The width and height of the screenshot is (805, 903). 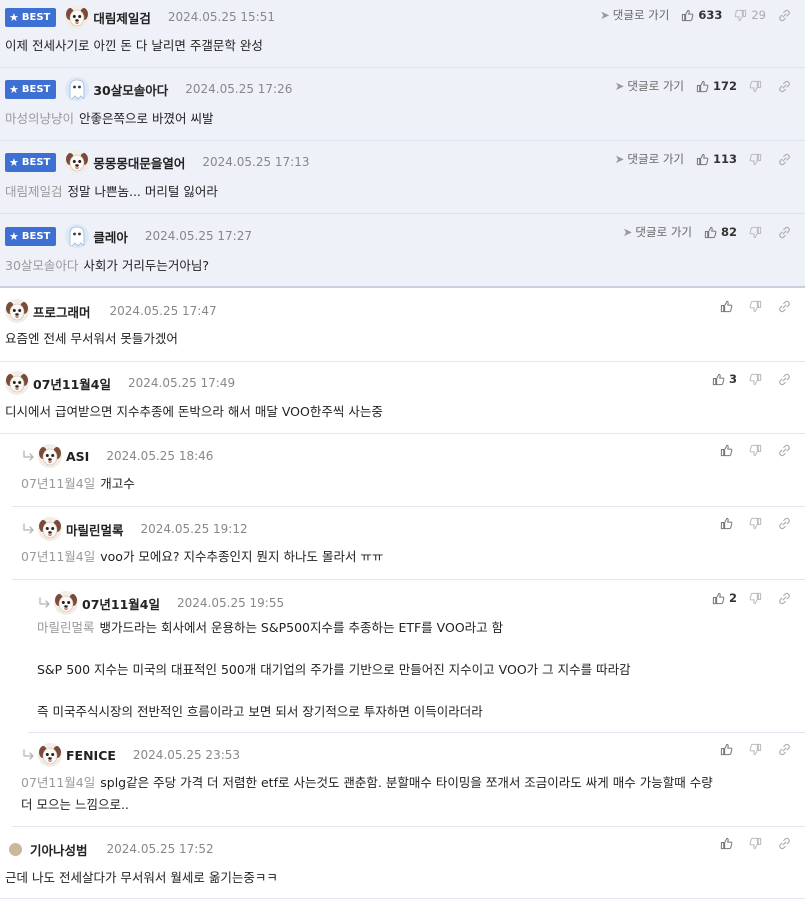 I want to click on comment-body: 30살모솔아다 사회가 거리두는거아님?, so click(x=107, y=265).